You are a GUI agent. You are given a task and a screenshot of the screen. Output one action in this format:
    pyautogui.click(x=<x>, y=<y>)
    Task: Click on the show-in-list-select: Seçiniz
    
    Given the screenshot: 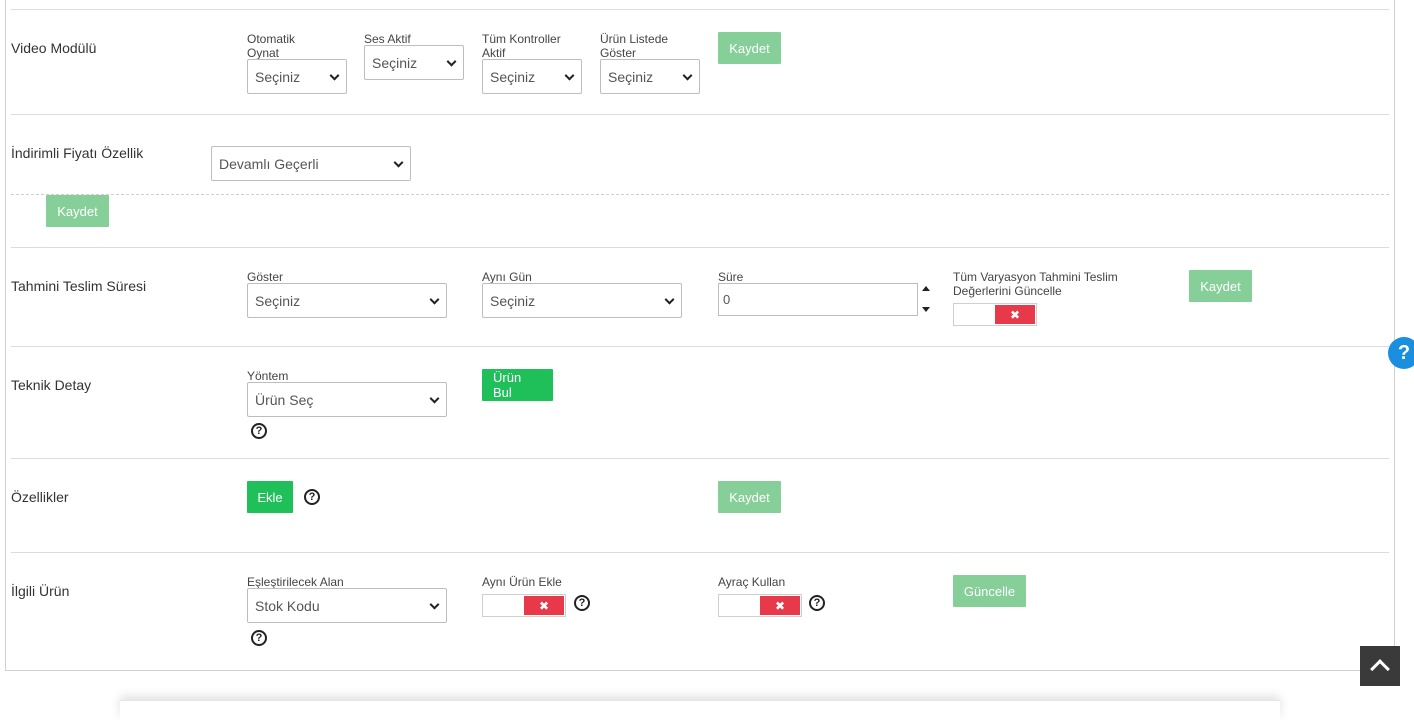 What is the action you would take?
    pyautogui.click(x=650, y=76)
    